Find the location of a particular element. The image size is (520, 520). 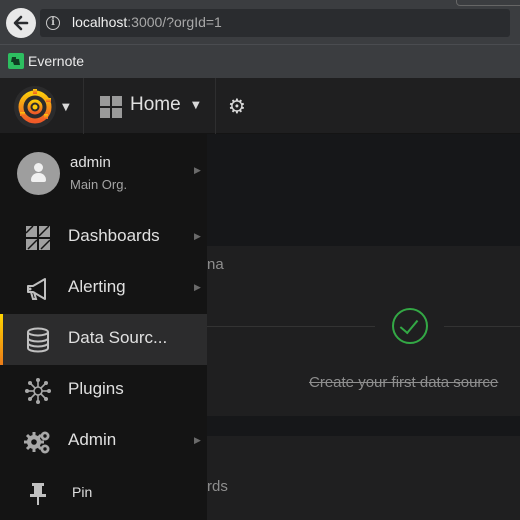

admin-gears-icon is located at coordinates (38, 442).